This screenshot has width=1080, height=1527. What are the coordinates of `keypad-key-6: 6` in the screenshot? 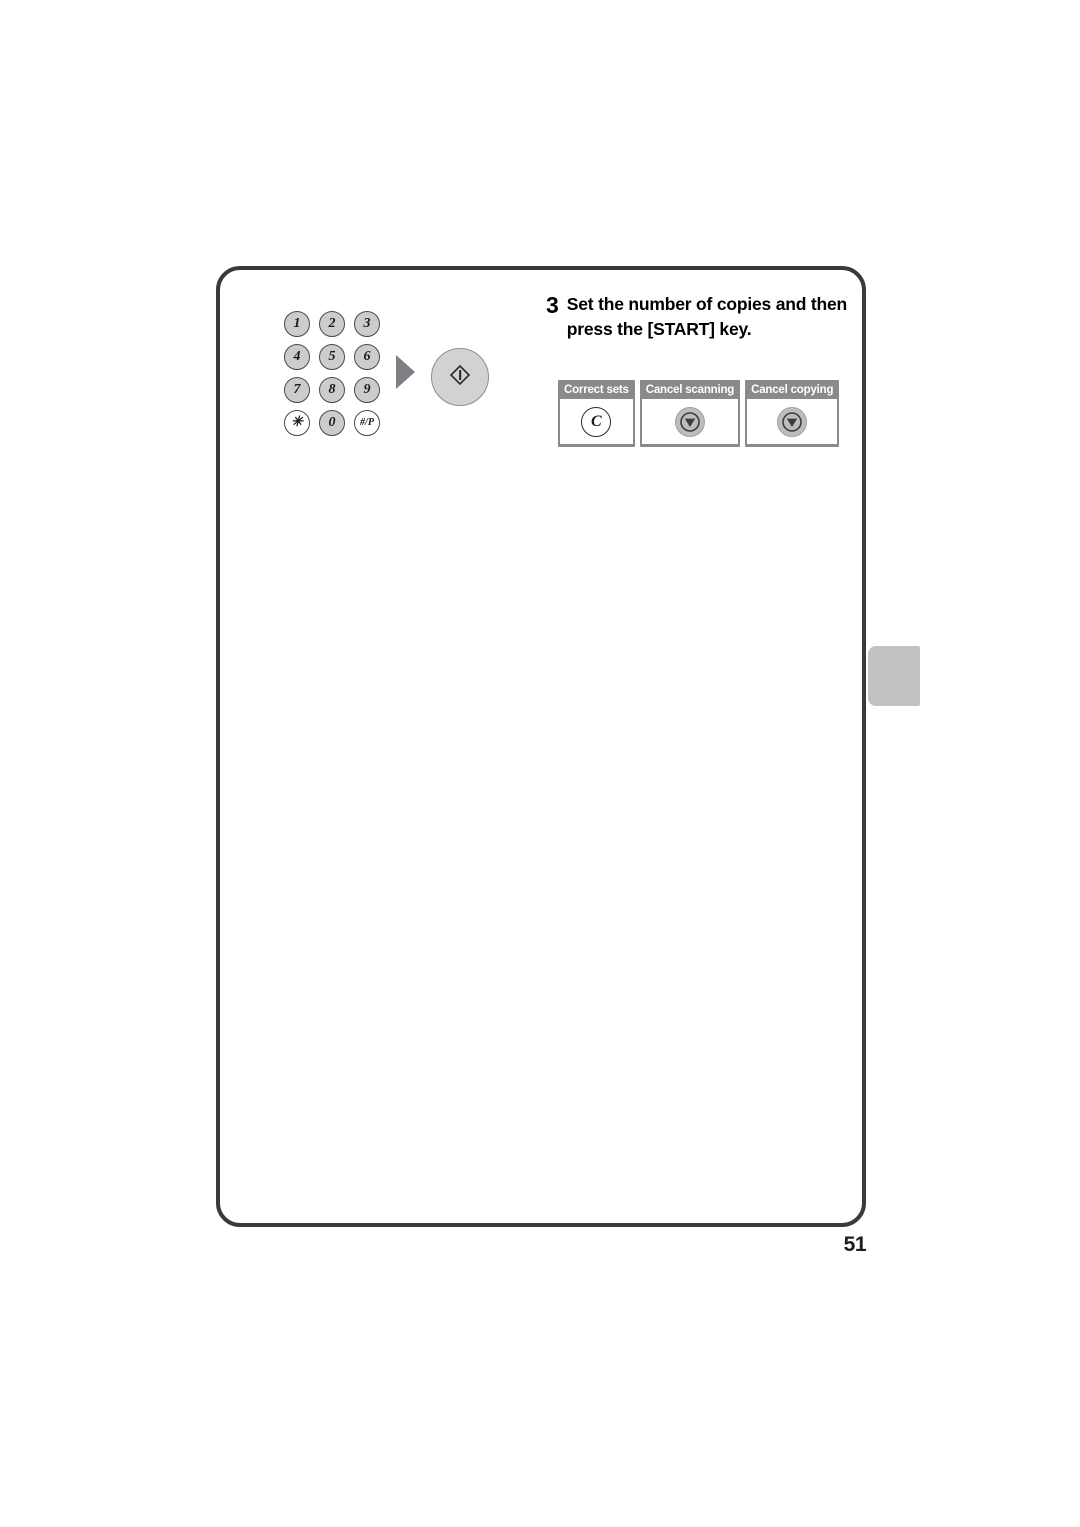 It's located at (367, 357).